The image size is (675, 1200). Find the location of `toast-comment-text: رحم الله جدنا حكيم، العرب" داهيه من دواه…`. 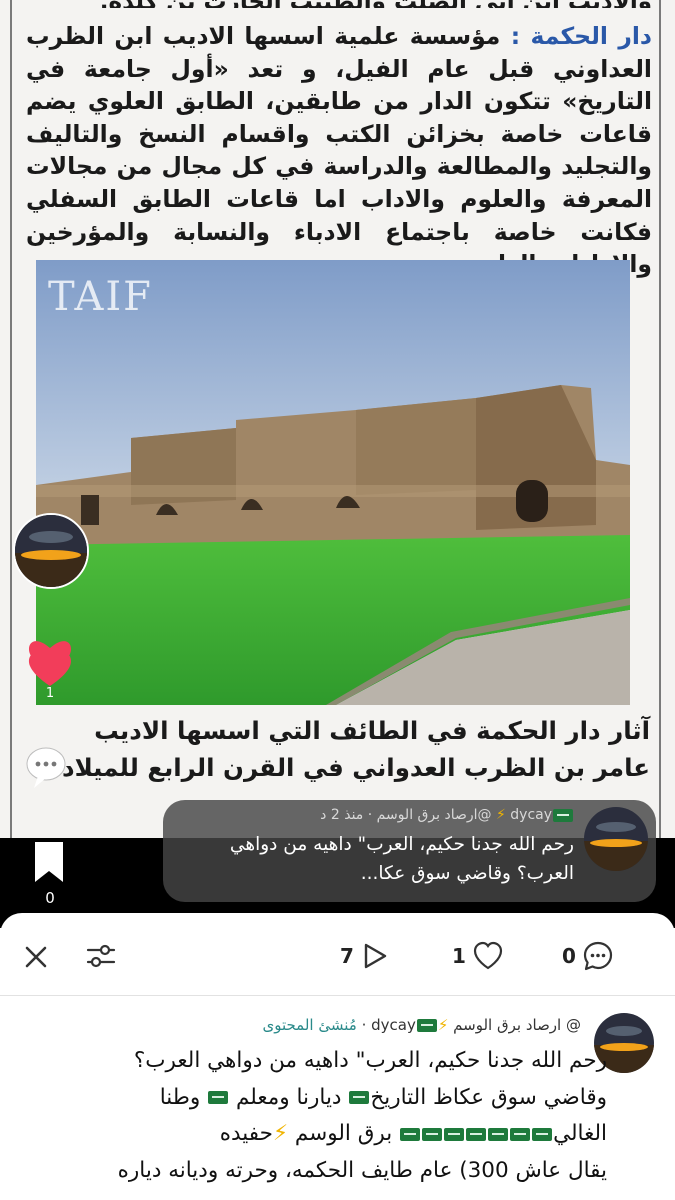

toast-comment-text: رحم الله جدنا حكيم، العرب" داهيه من دواه… is located at coordinates (401, 859).